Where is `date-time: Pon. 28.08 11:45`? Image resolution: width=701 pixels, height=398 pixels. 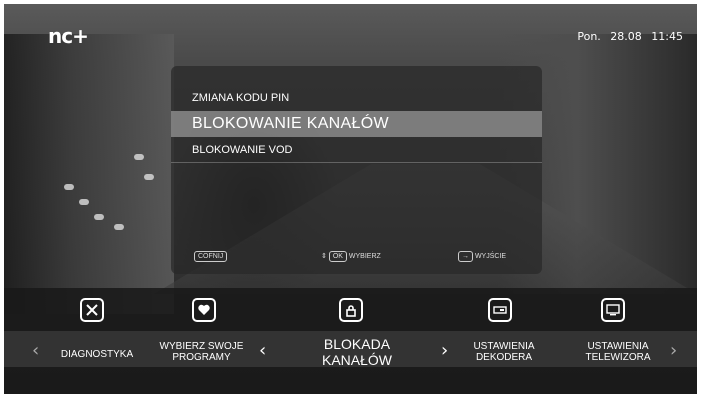 date-time: Pon. 28.08 11:45 is located at coordinates (627, 36).